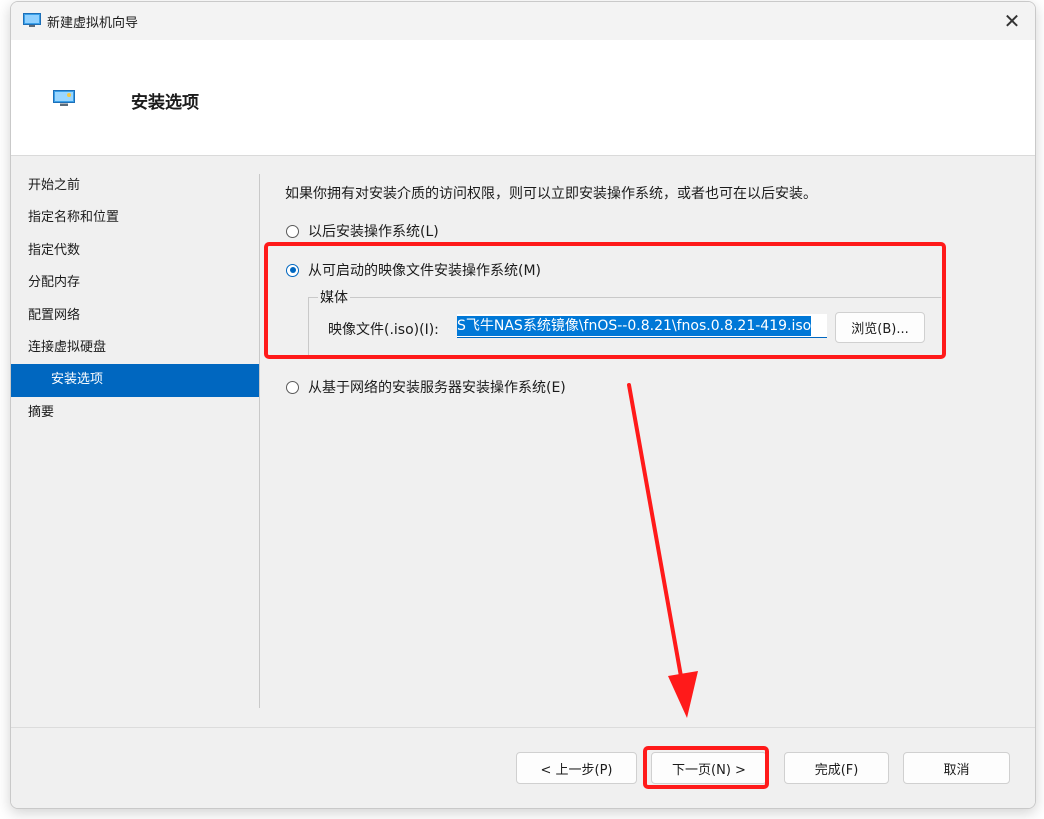 The image size is (1044, 819). I want to click on nav-item-installation-options: 安装选项, so click(135, 380).